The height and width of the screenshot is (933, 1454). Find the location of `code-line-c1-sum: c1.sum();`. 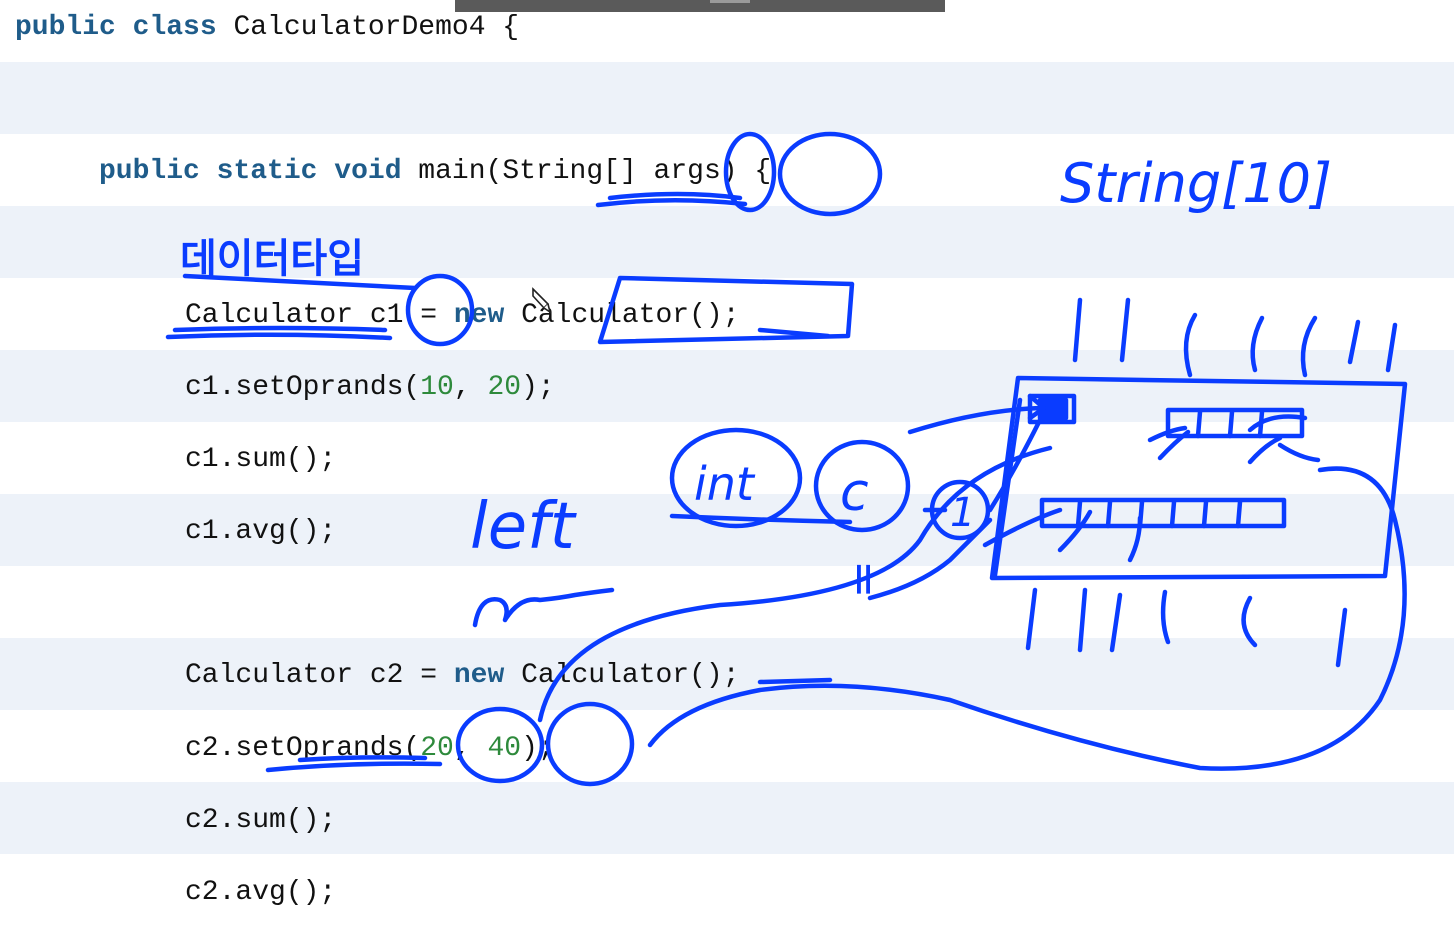

code-line-c1-sum: c1.sum(); is located at coordinates (260, 460).